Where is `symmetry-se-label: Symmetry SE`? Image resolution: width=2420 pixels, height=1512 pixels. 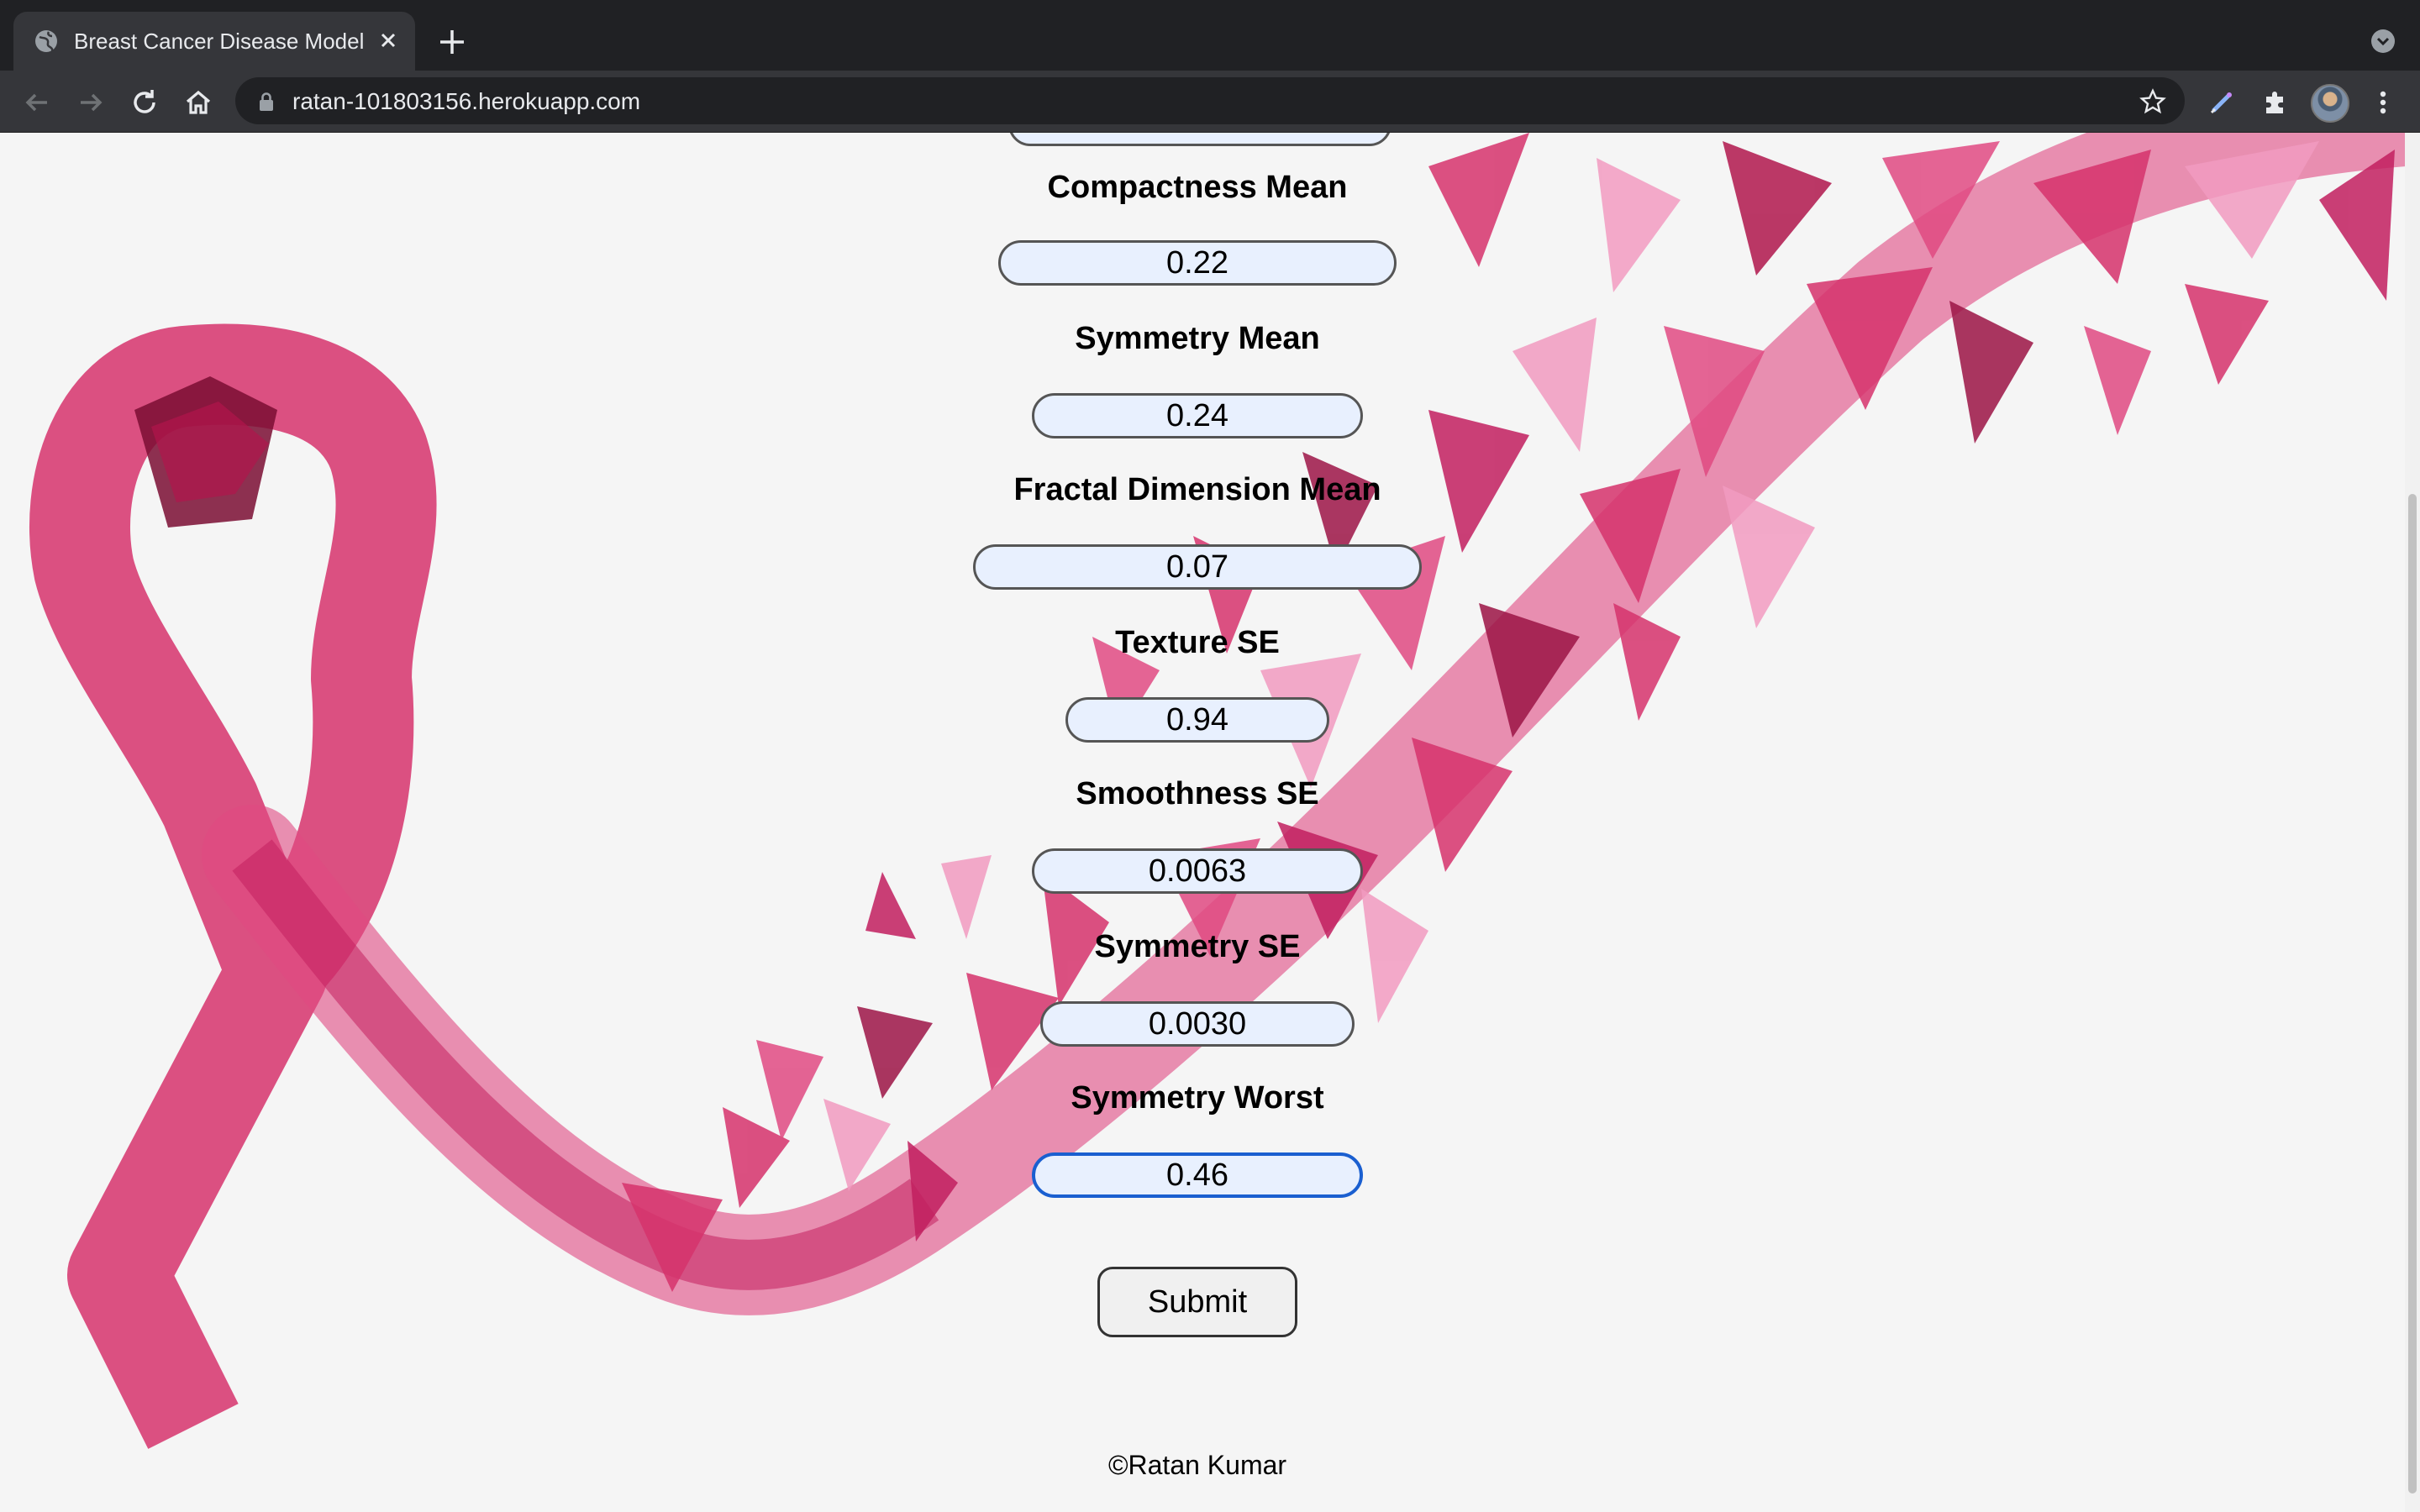 symmetry-se-label: Symmetry SE is located at coordinates (1197, 946).